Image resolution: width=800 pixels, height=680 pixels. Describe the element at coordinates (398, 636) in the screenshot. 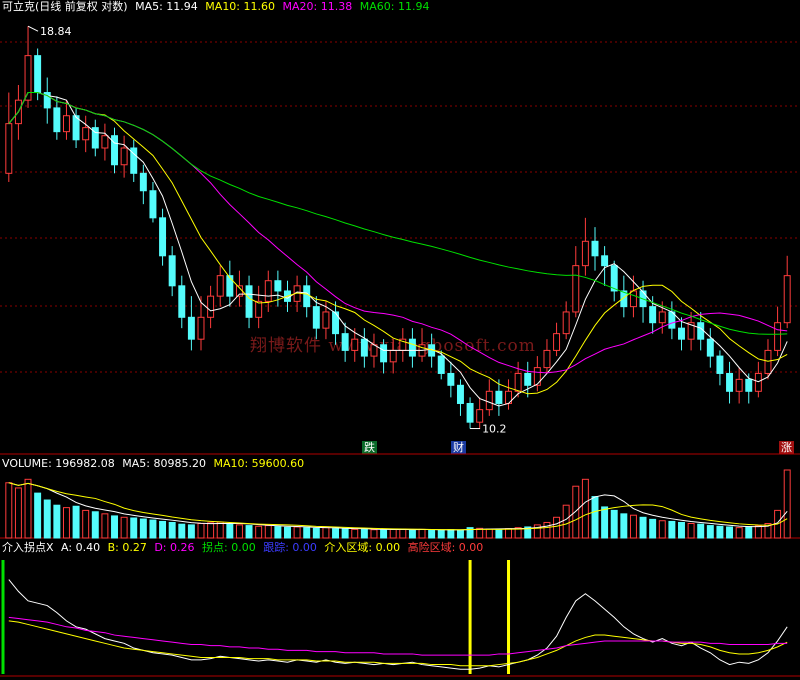

I see `indicator-line-d` at that location.